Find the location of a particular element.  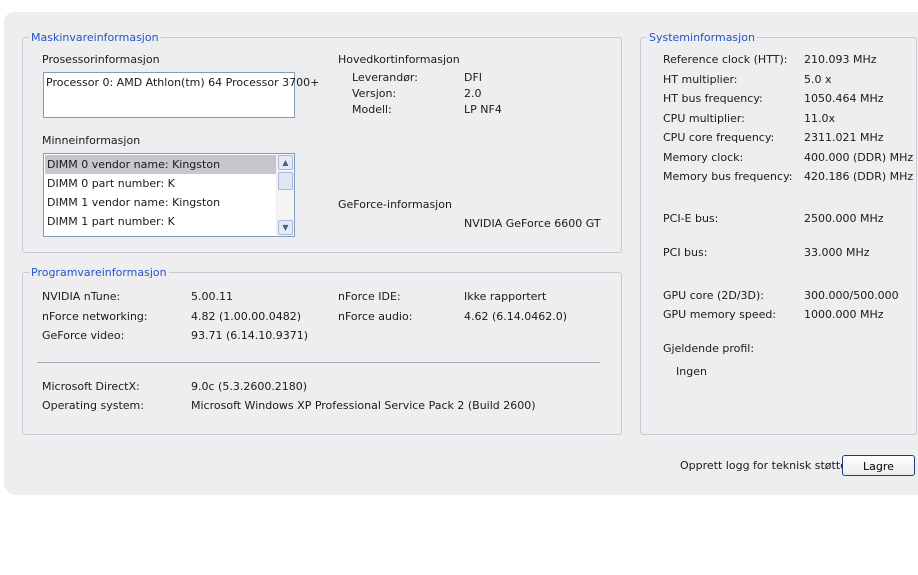

pci-bus-key: PCI bus: is located at coordinates (685, 252).